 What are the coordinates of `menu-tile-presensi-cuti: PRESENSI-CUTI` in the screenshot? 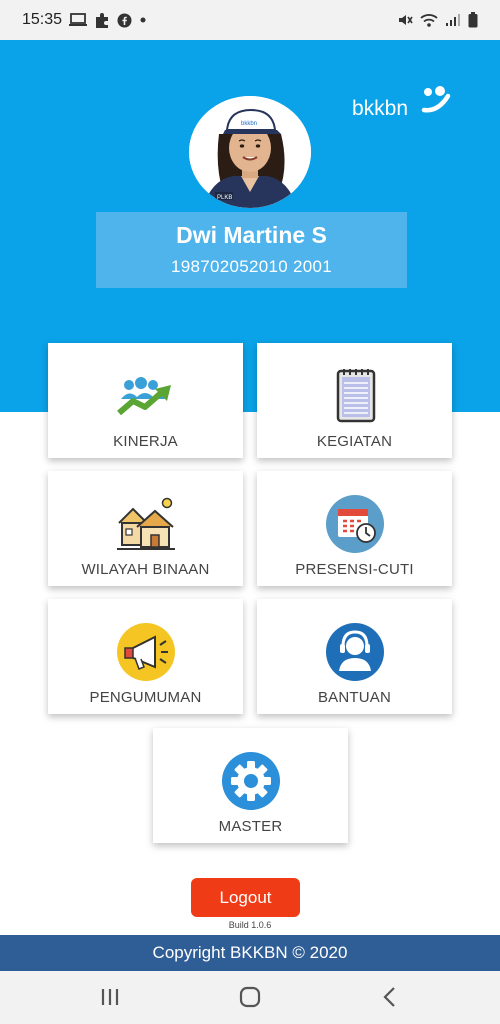 It's located at (354, 528).